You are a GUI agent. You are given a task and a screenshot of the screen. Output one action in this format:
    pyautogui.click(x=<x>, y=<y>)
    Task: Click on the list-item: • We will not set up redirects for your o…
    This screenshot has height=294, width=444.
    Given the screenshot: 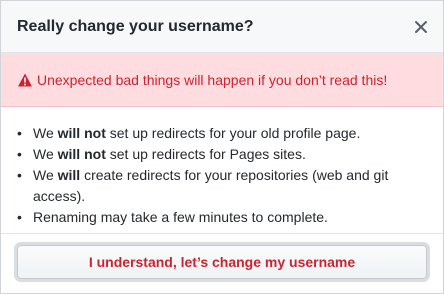 What is the action you would take?
    pyautogui.click(x=223, y=133)
    